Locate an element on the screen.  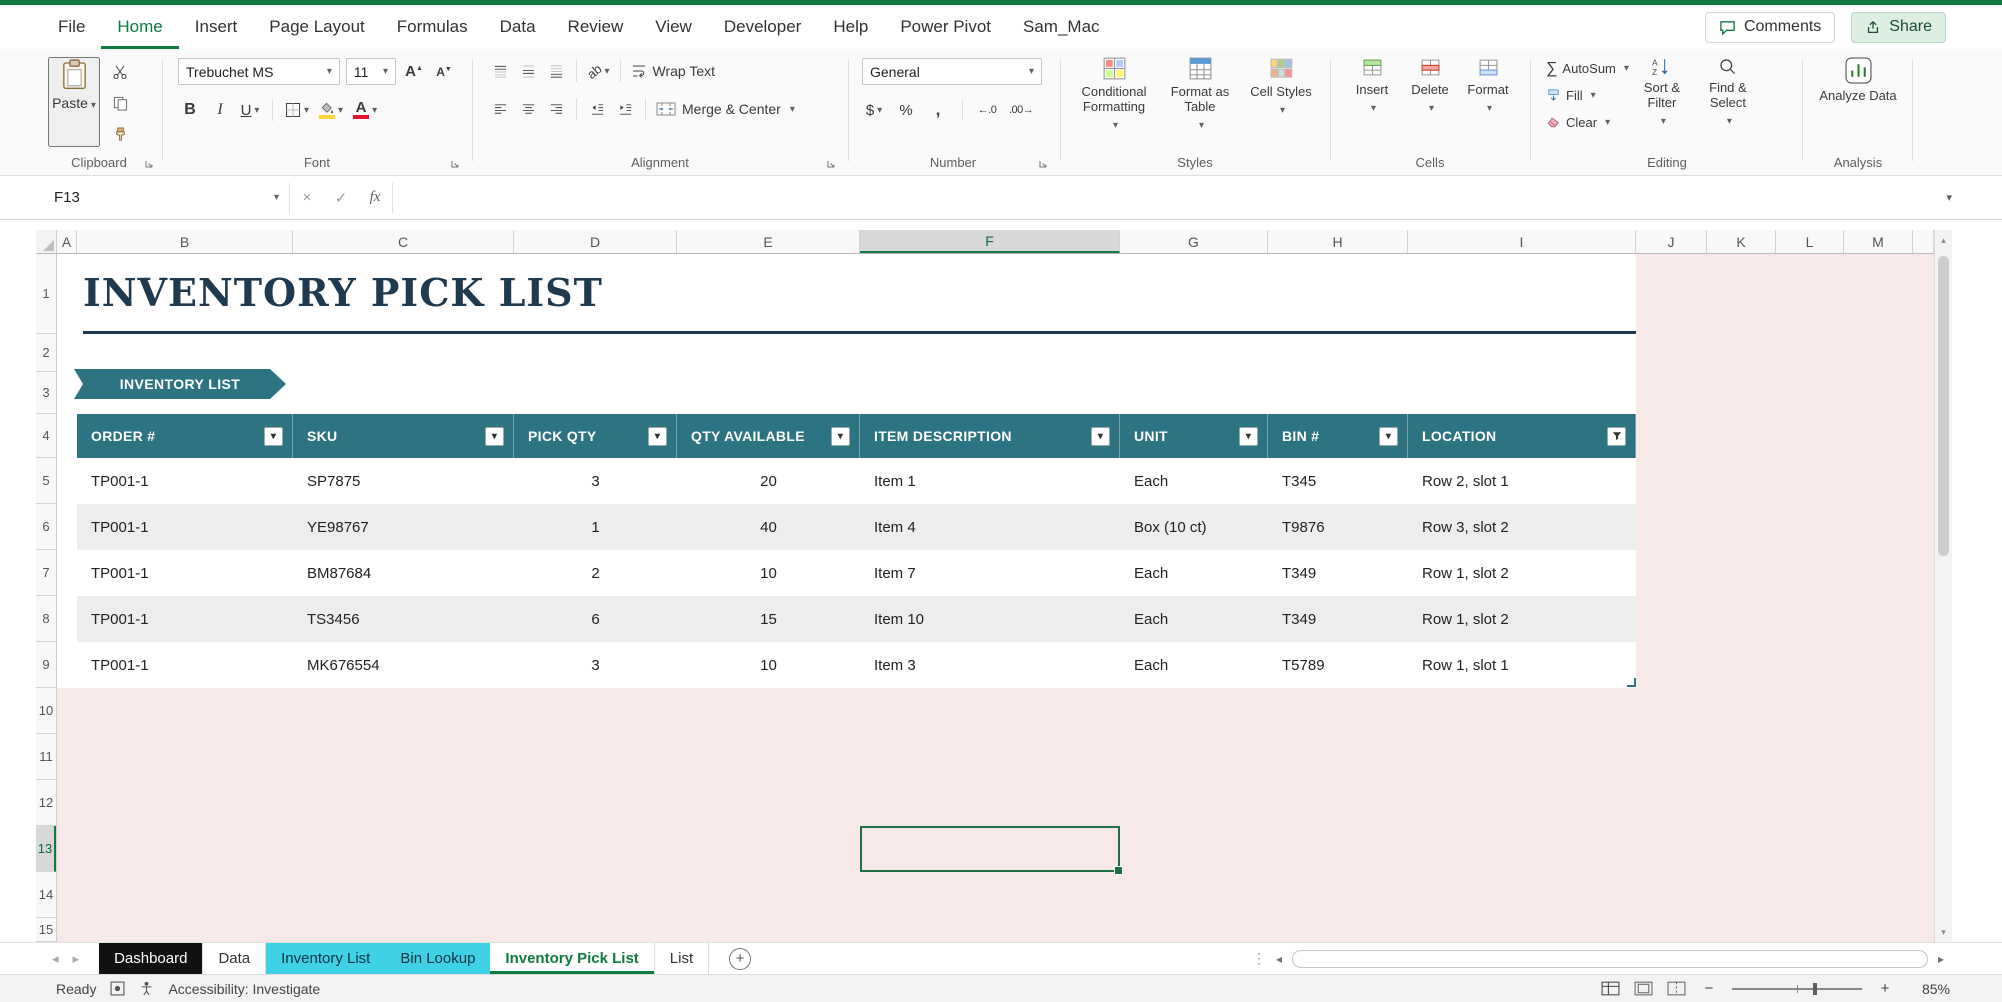
table-resize-handle is located at coordinates (1631, 682).